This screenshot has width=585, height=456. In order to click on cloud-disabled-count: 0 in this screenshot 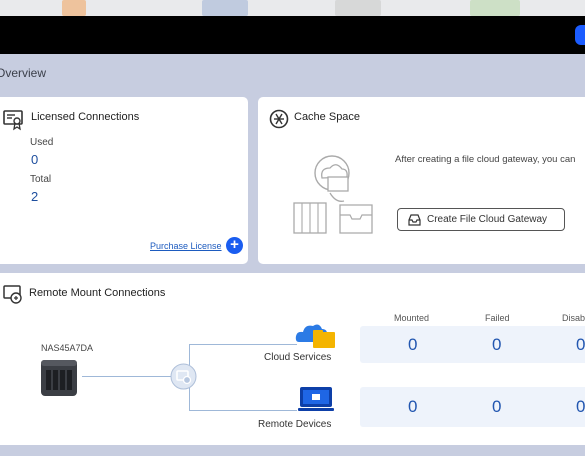, I will do `click(580, 344)`.